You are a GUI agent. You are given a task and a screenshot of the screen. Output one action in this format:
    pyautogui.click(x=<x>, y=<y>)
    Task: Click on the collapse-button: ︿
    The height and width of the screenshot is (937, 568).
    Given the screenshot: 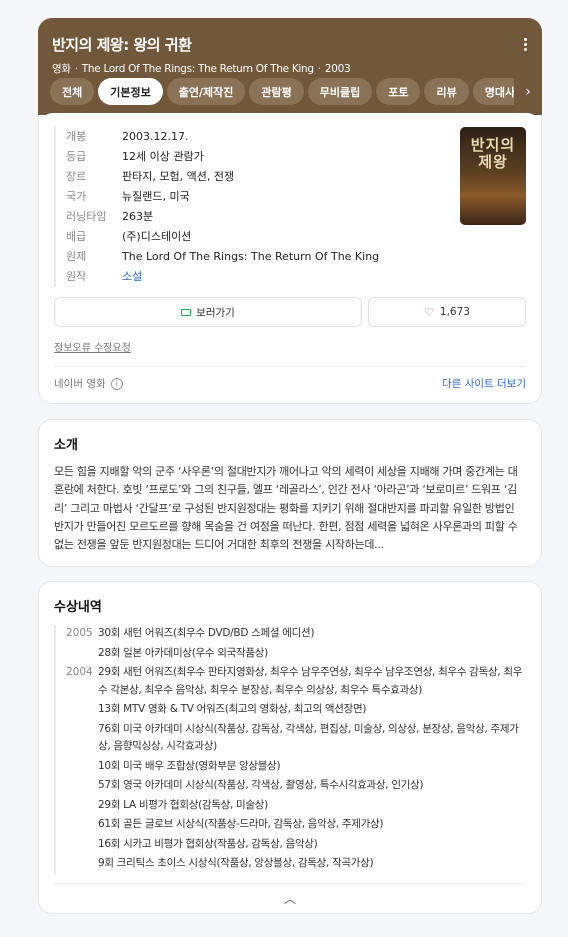 What is the action you would take?
    pyautogui.click(x=290, y=894)
    